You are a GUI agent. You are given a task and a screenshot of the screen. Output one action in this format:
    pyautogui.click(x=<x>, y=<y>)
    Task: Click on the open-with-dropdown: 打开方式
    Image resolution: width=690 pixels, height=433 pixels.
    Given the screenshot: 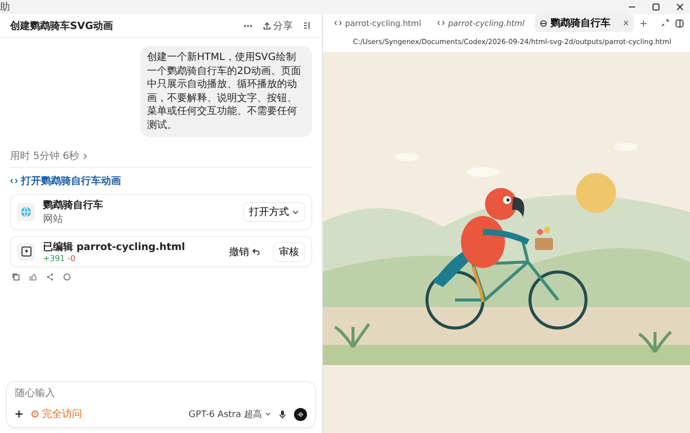 What is the action you would take?
    pyautogui.click(x=274, y=212)
    